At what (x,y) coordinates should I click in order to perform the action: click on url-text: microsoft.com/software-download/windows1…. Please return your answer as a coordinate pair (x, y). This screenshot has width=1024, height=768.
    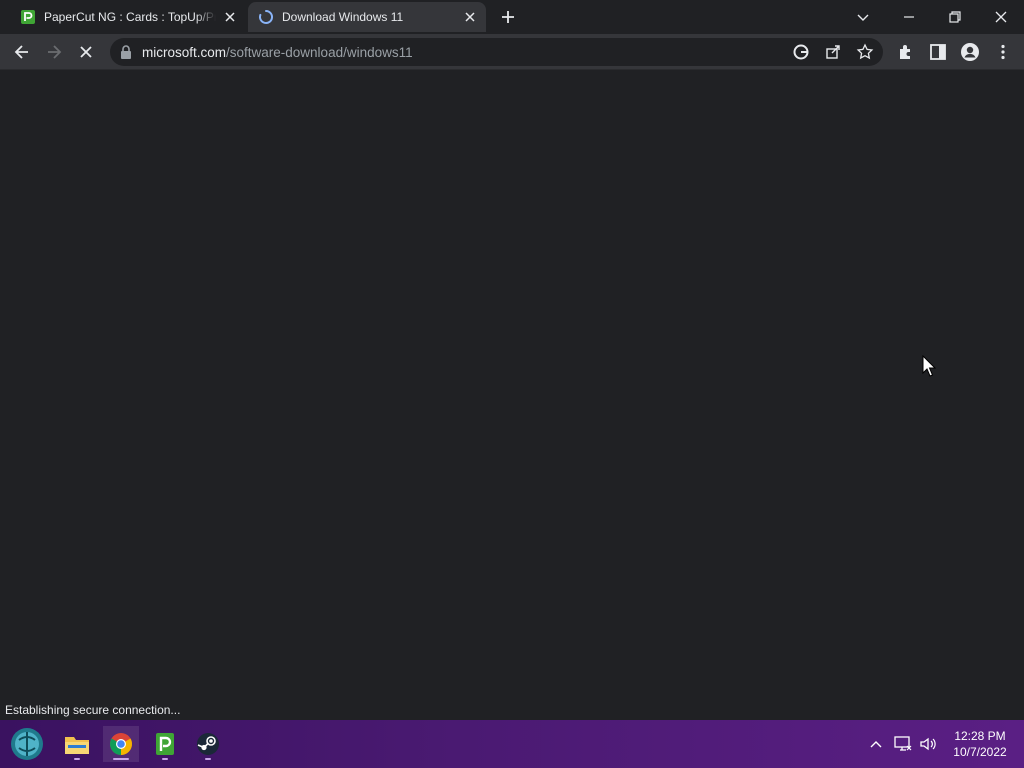
    Looking at the image, I should click on (277, 52).